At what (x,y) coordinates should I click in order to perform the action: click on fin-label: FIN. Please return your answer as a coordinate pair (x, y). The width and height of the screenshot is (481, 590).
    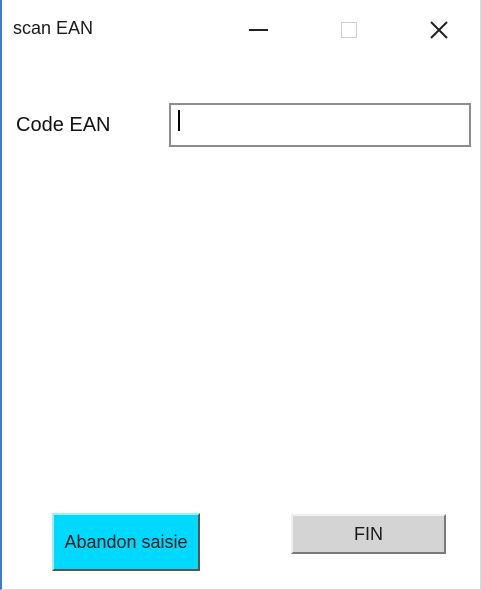
    Looking at the image, I should click on (368, 533).